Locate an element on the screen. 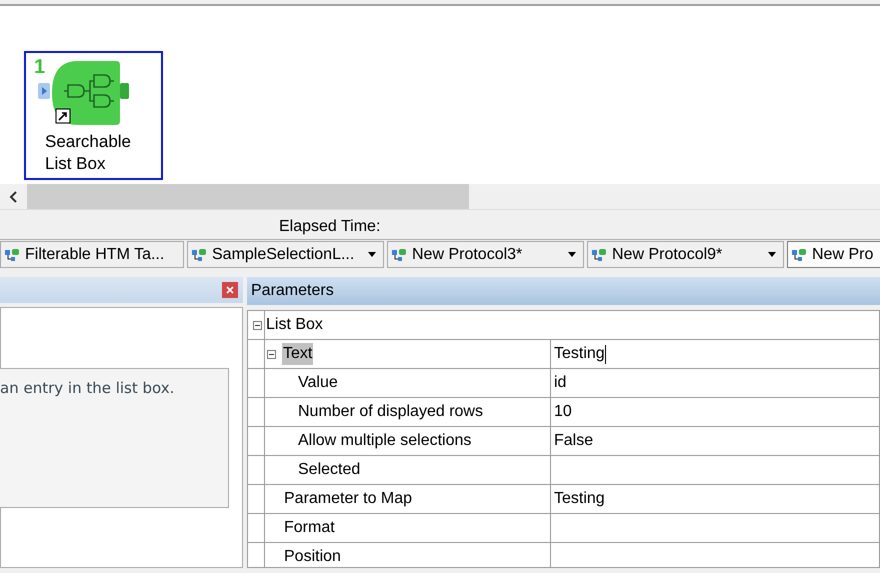  elapsed-time-label: Elapsed Time: is located at coordinates (329, 226).